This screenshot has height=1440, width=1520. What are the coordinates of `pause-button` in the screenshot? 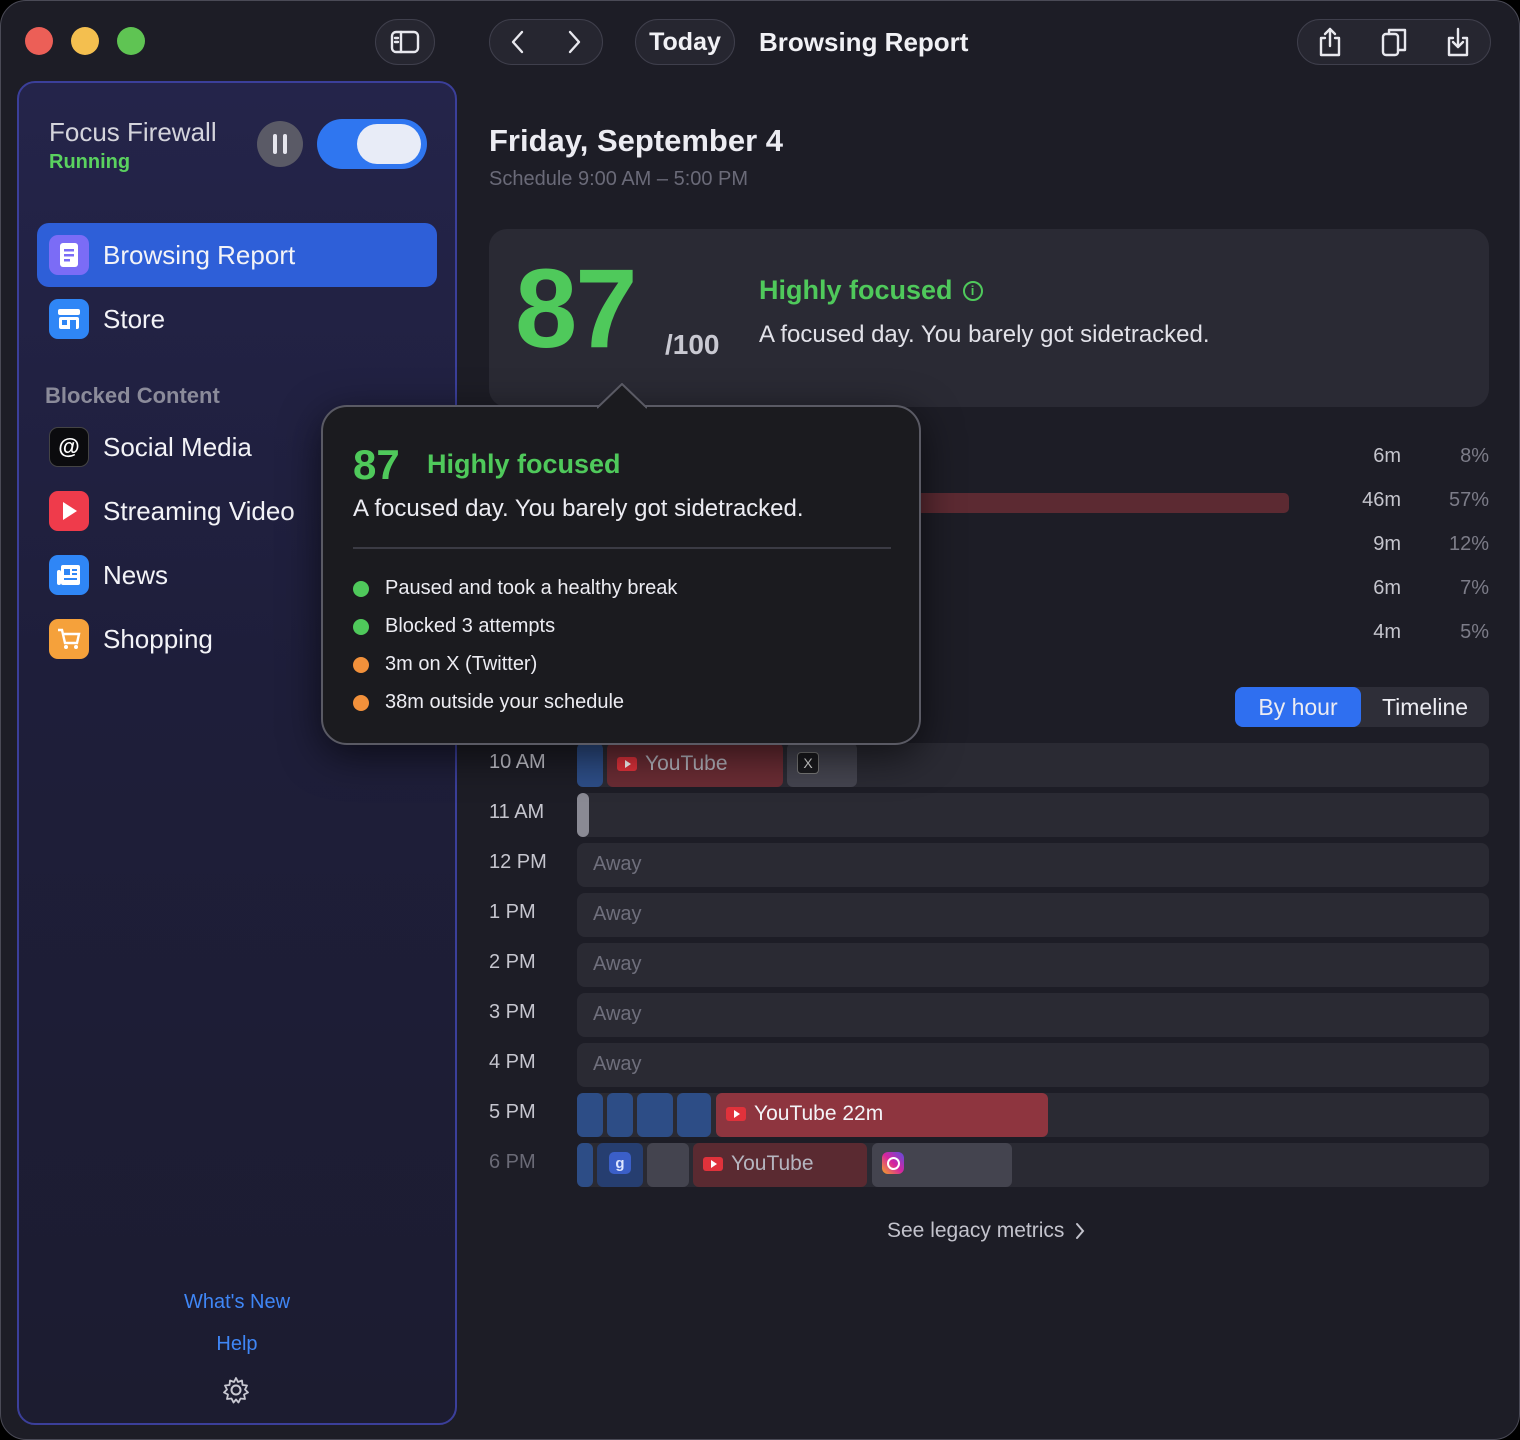 It's located at (280, 144).